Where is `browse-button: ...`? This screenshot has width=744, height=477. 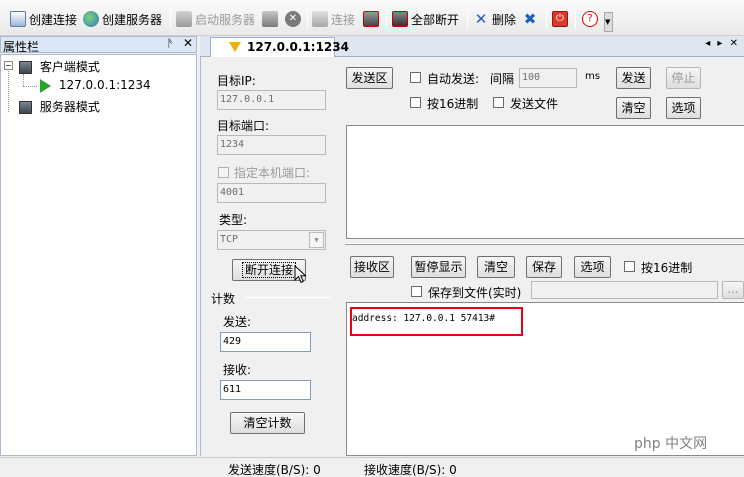 browse-button: ... is located at coordinates (733, 290).